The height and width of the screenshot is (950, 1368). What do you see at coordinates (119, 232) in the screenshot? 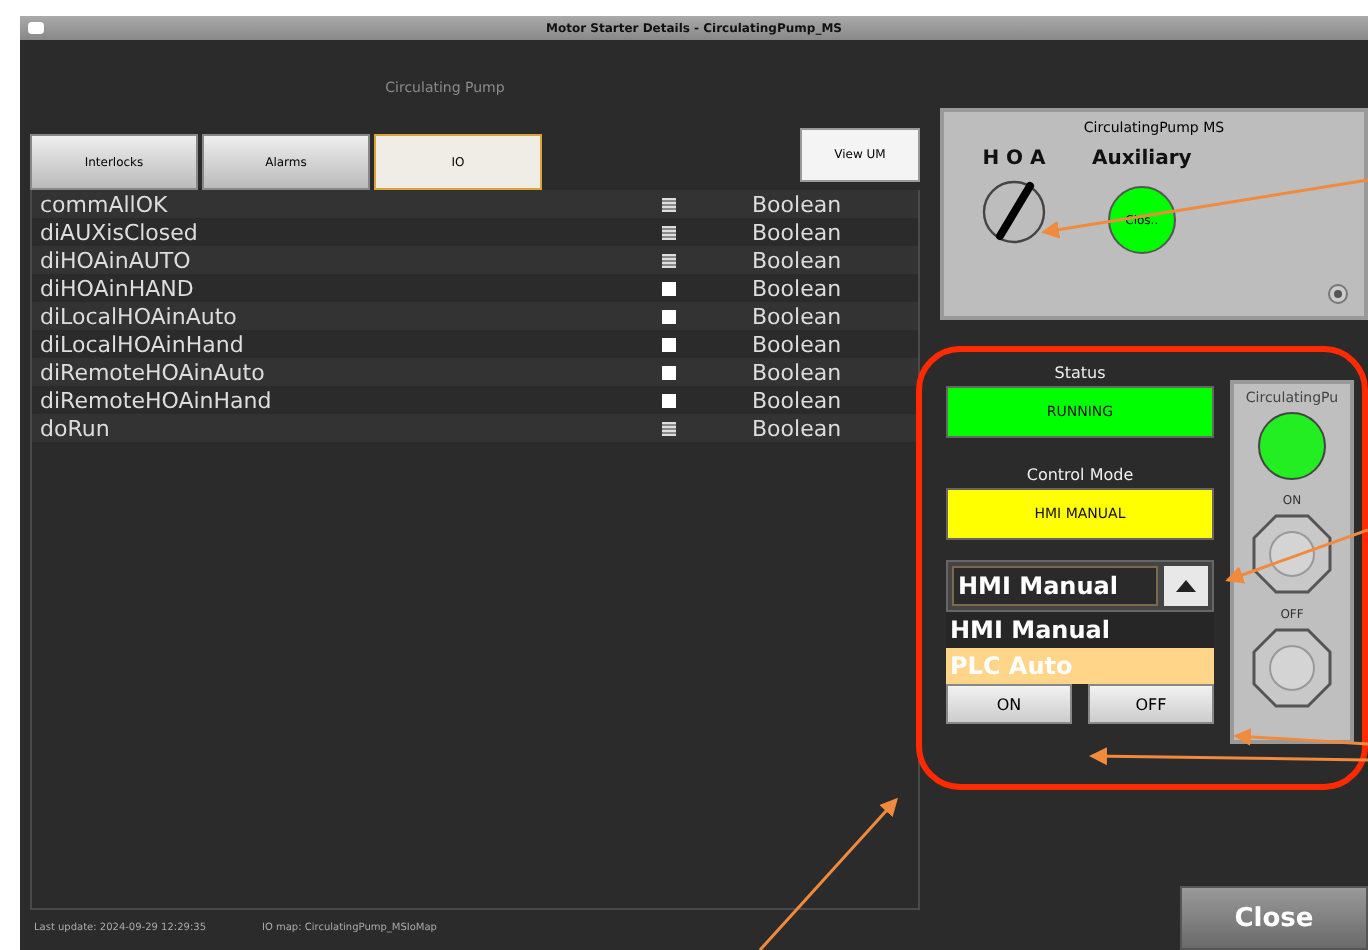
I see `signal-name: diAUXisClosed` at bounding box center [119, 232].